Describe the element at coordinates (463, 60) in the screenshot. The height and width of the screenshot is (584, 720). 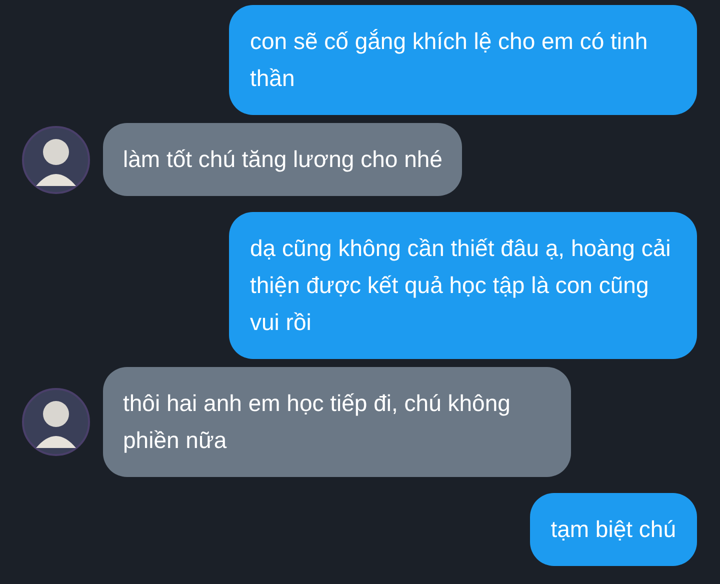
I see `sent-message: con sẽ cố gắng khích lệ cho em có tinh thần` at that location.